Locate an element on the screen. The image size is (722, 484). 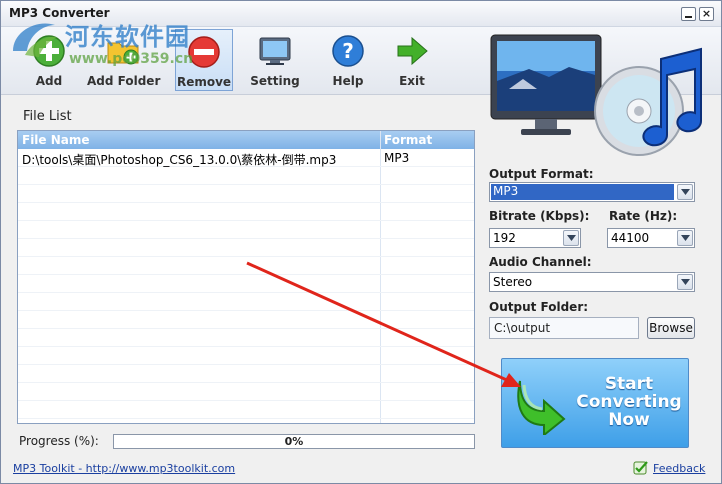
progress-bar: 0% is located at coordinates (294, 441).